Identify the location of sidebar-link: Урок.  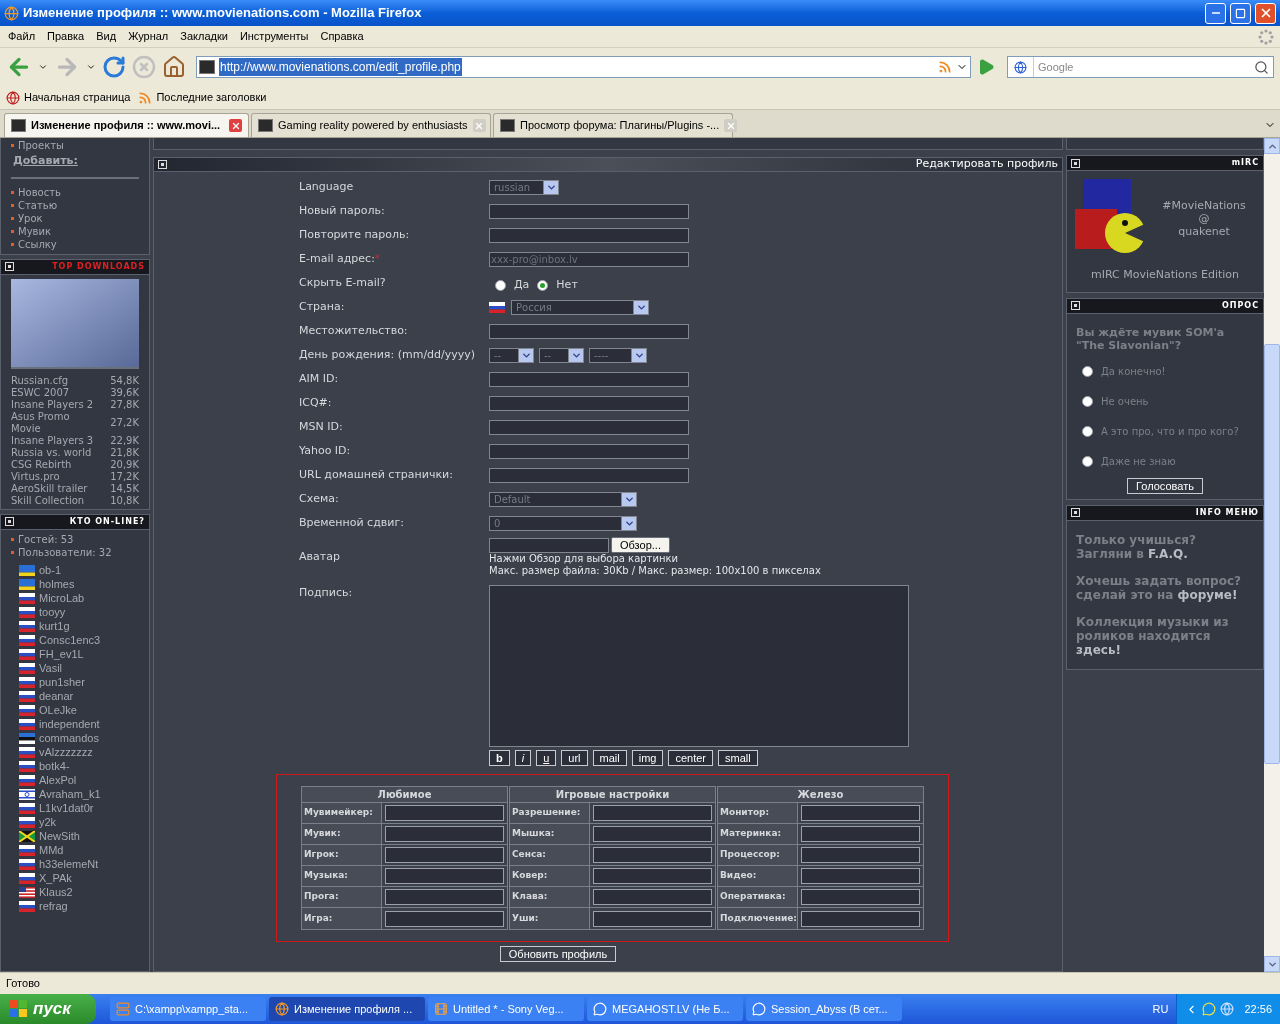
(30, 218).